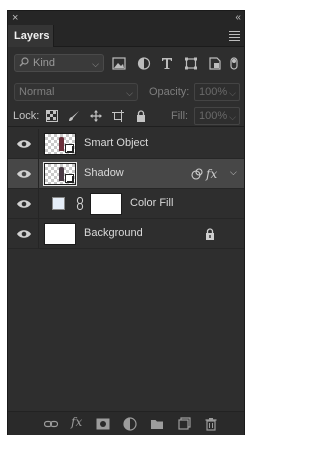  Describe the element at coordinates (96, 116) in the screenshot. I see `lock-position-icon` at that location.